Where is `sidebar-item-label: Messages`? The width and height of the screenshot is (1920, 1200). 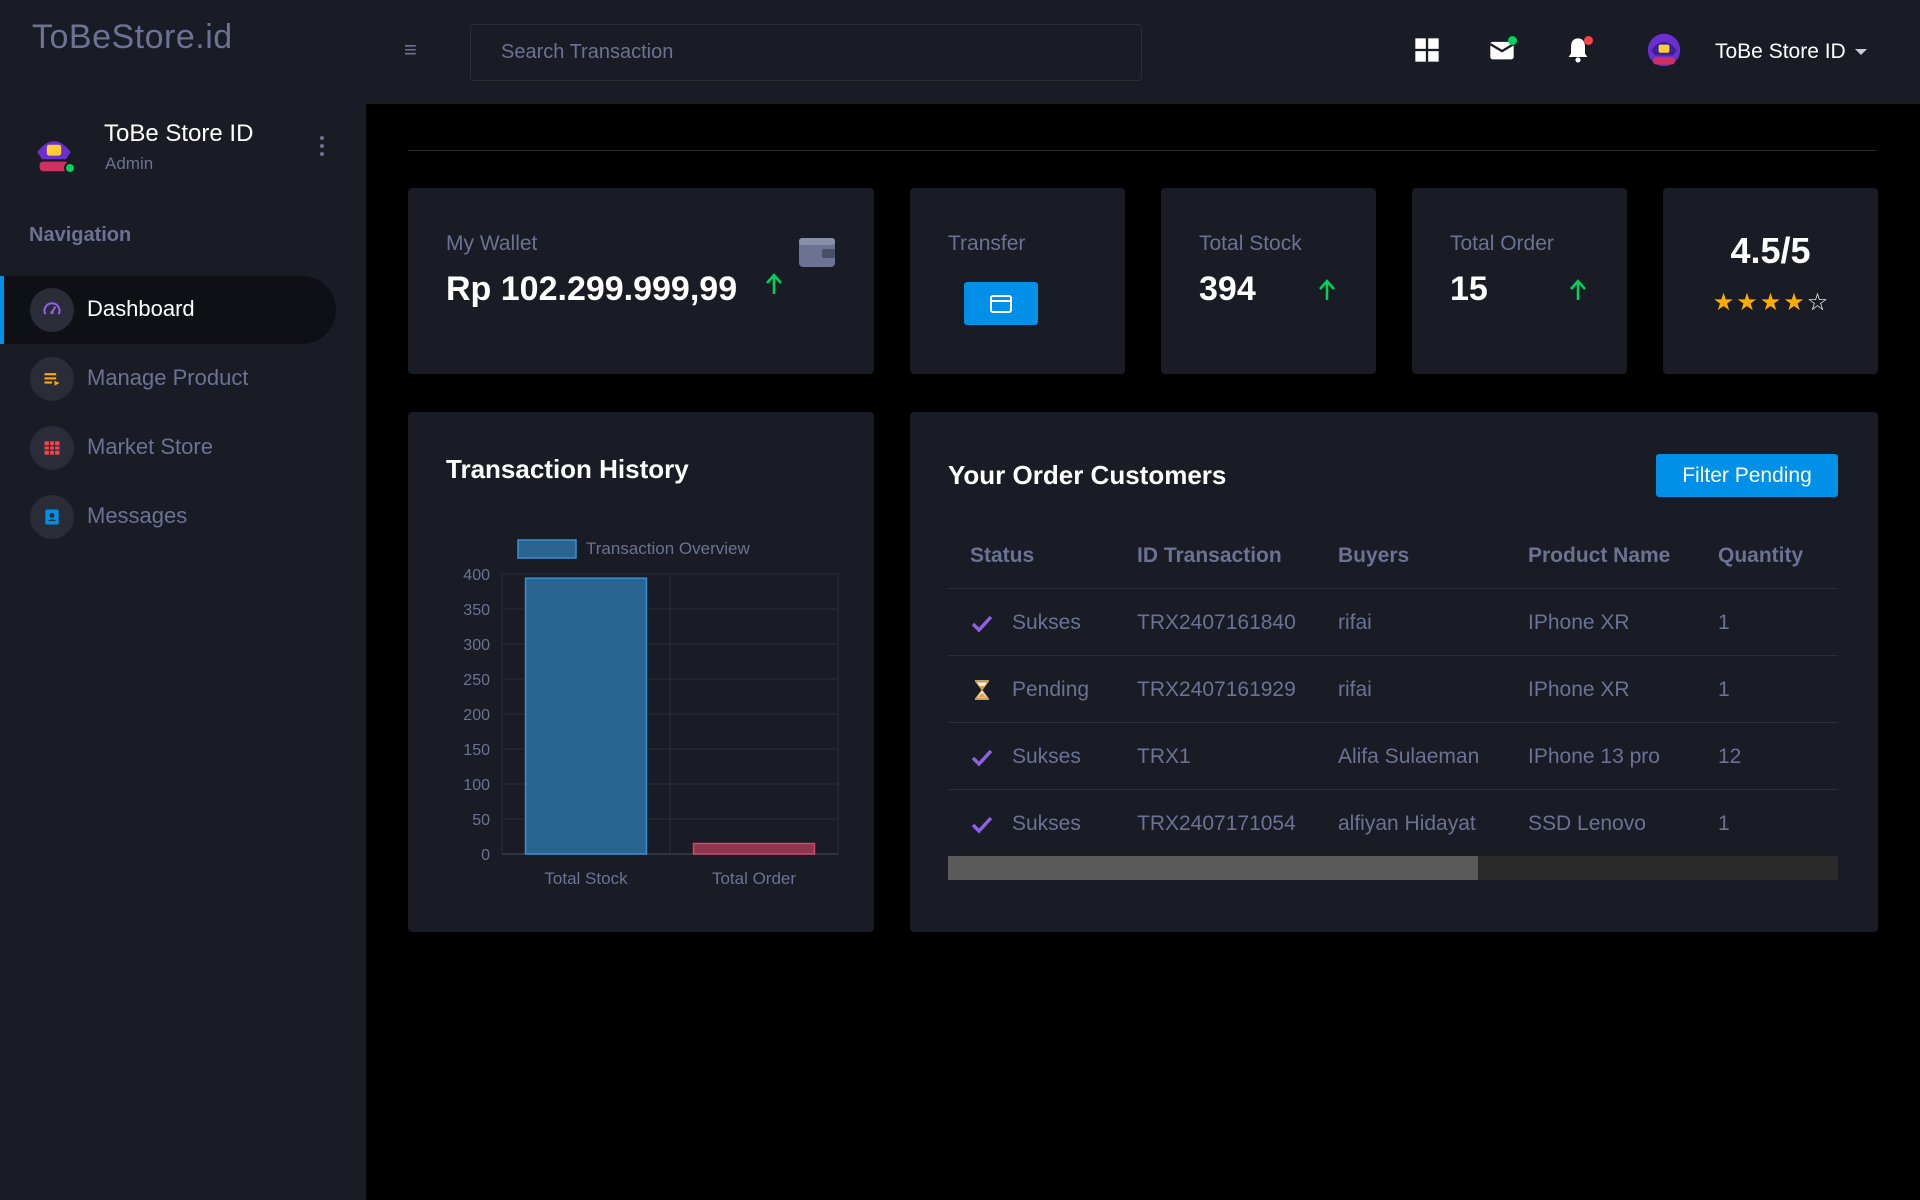 sidebar-item-label: Messages is located at coordinates (137, 515).